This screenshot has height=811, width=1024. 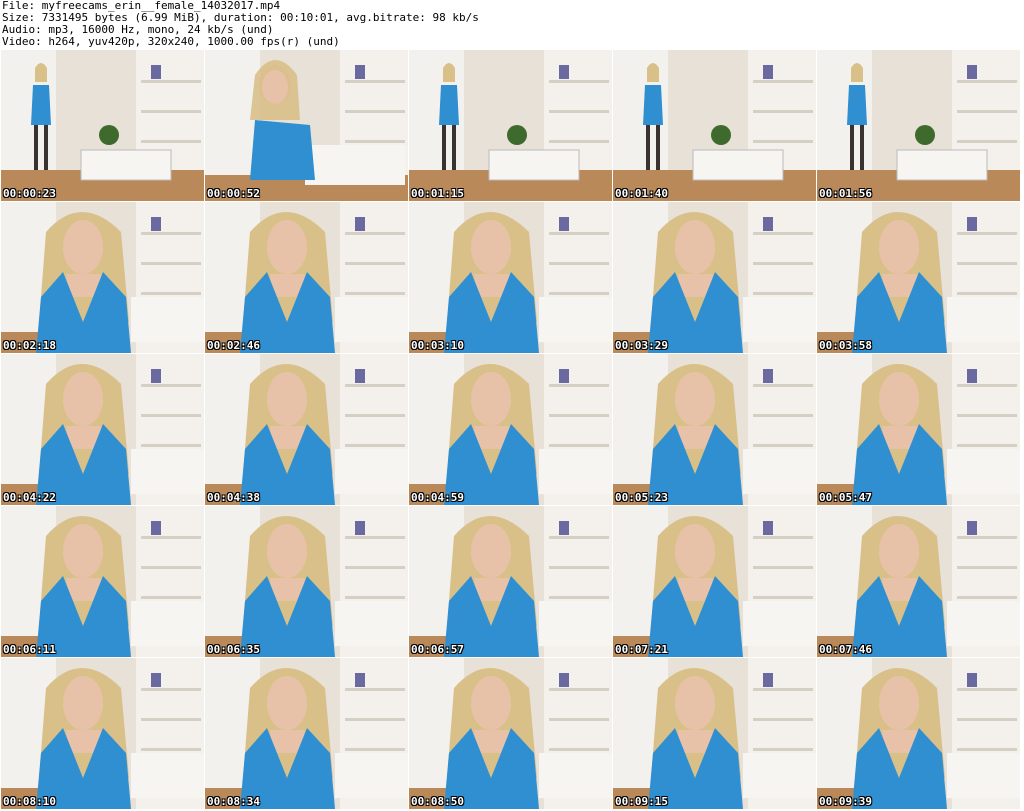 I want to click on timestamp-label: 00:00:52, so click(x=233, y=193).